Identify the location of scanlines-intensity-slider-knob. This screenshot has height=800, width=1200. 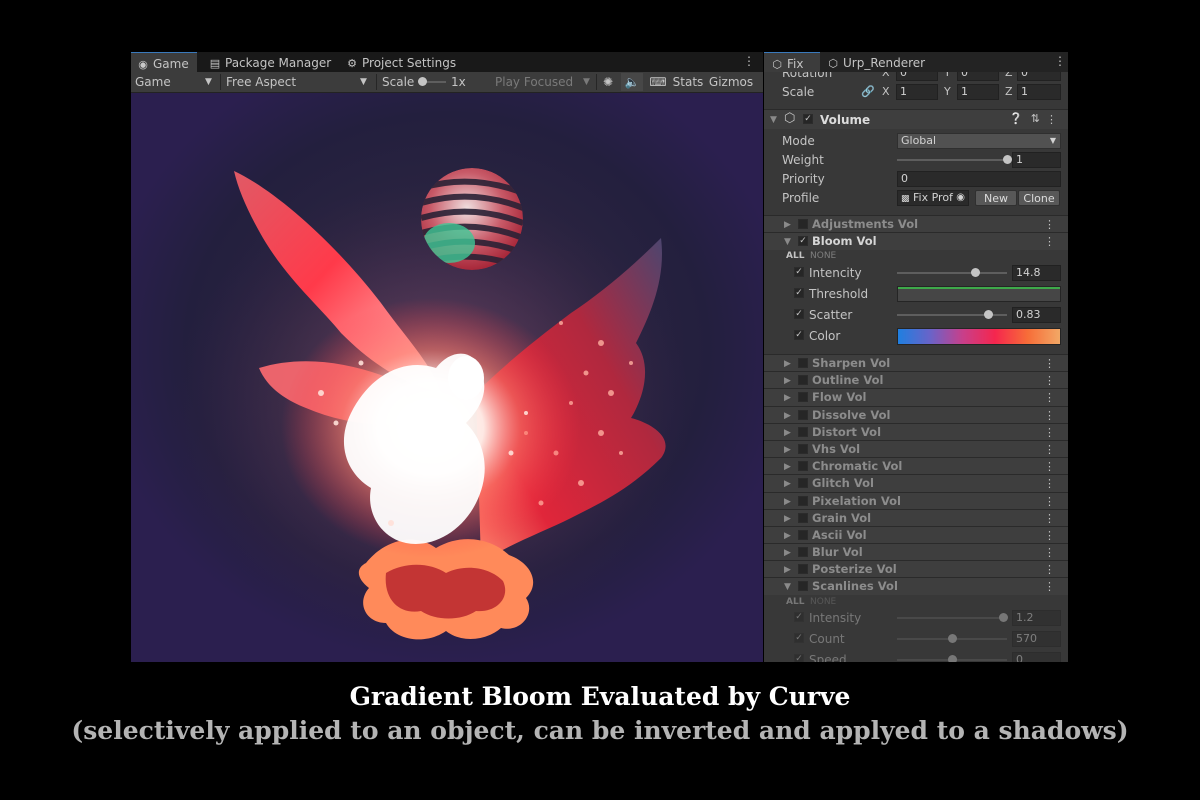
(1003, 617).